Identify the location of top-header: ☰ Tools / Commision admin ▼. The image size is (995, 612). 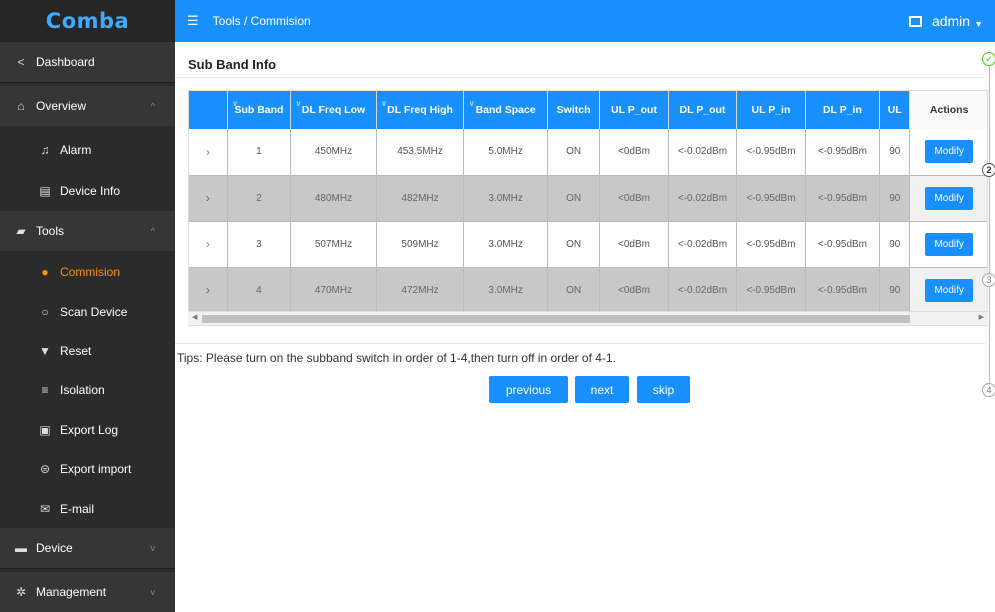
(585, 21).